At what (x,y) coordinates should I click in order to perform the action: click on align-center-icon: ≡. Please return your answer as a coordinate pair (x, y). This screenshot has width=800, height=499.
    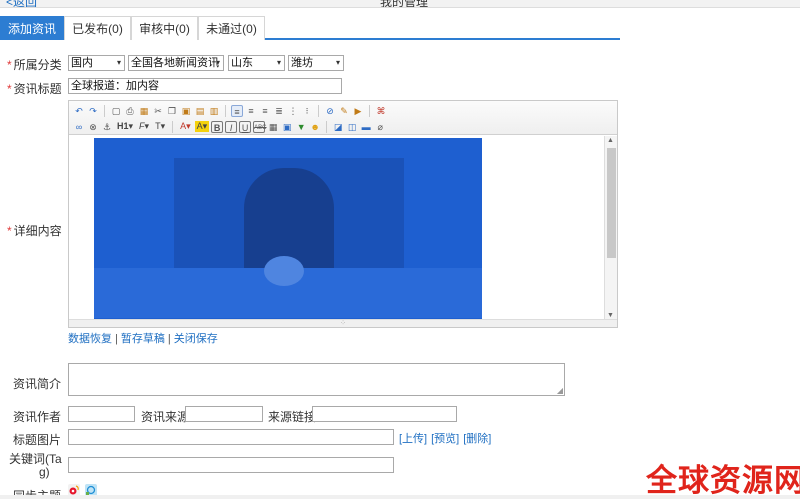
    Looking at the image, I should click on (251, 111).